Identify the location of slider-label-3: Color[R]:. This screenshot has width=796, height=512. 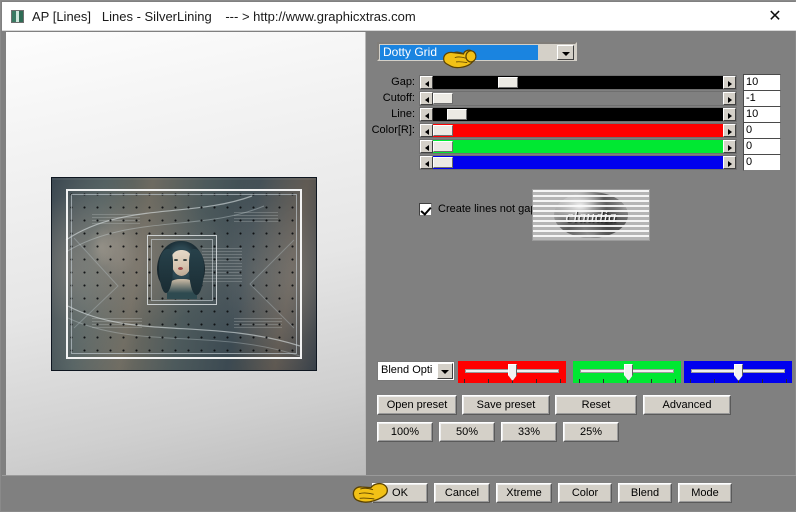
(393, 130).